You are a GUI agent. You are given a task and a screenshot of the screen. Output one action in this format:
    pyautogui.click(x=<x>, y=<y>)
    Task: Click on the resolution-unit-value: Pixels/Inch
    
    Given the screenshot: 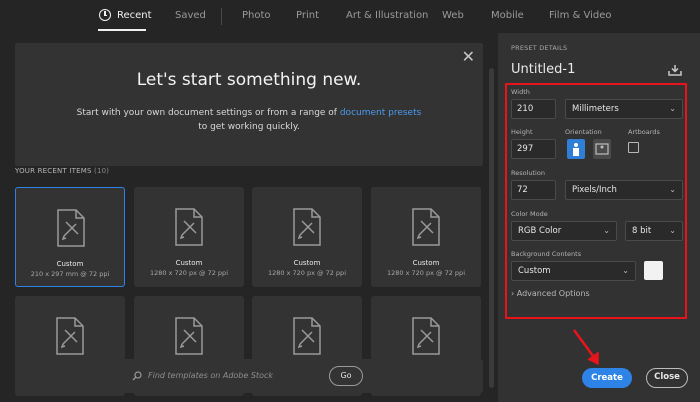 What is the action you would take?
    pyautogui.click(x=594, y=190)
    